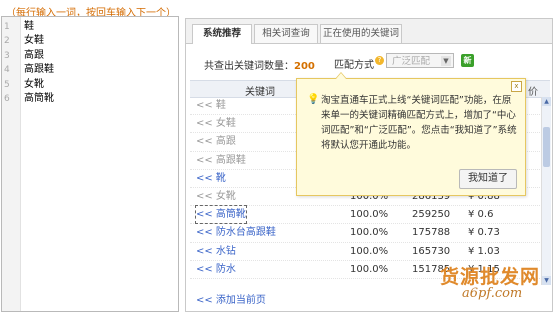  Describe the element at coordinates (211, 105) in the screenshot. I see `keyword-add-link: << 鞋` at that location.